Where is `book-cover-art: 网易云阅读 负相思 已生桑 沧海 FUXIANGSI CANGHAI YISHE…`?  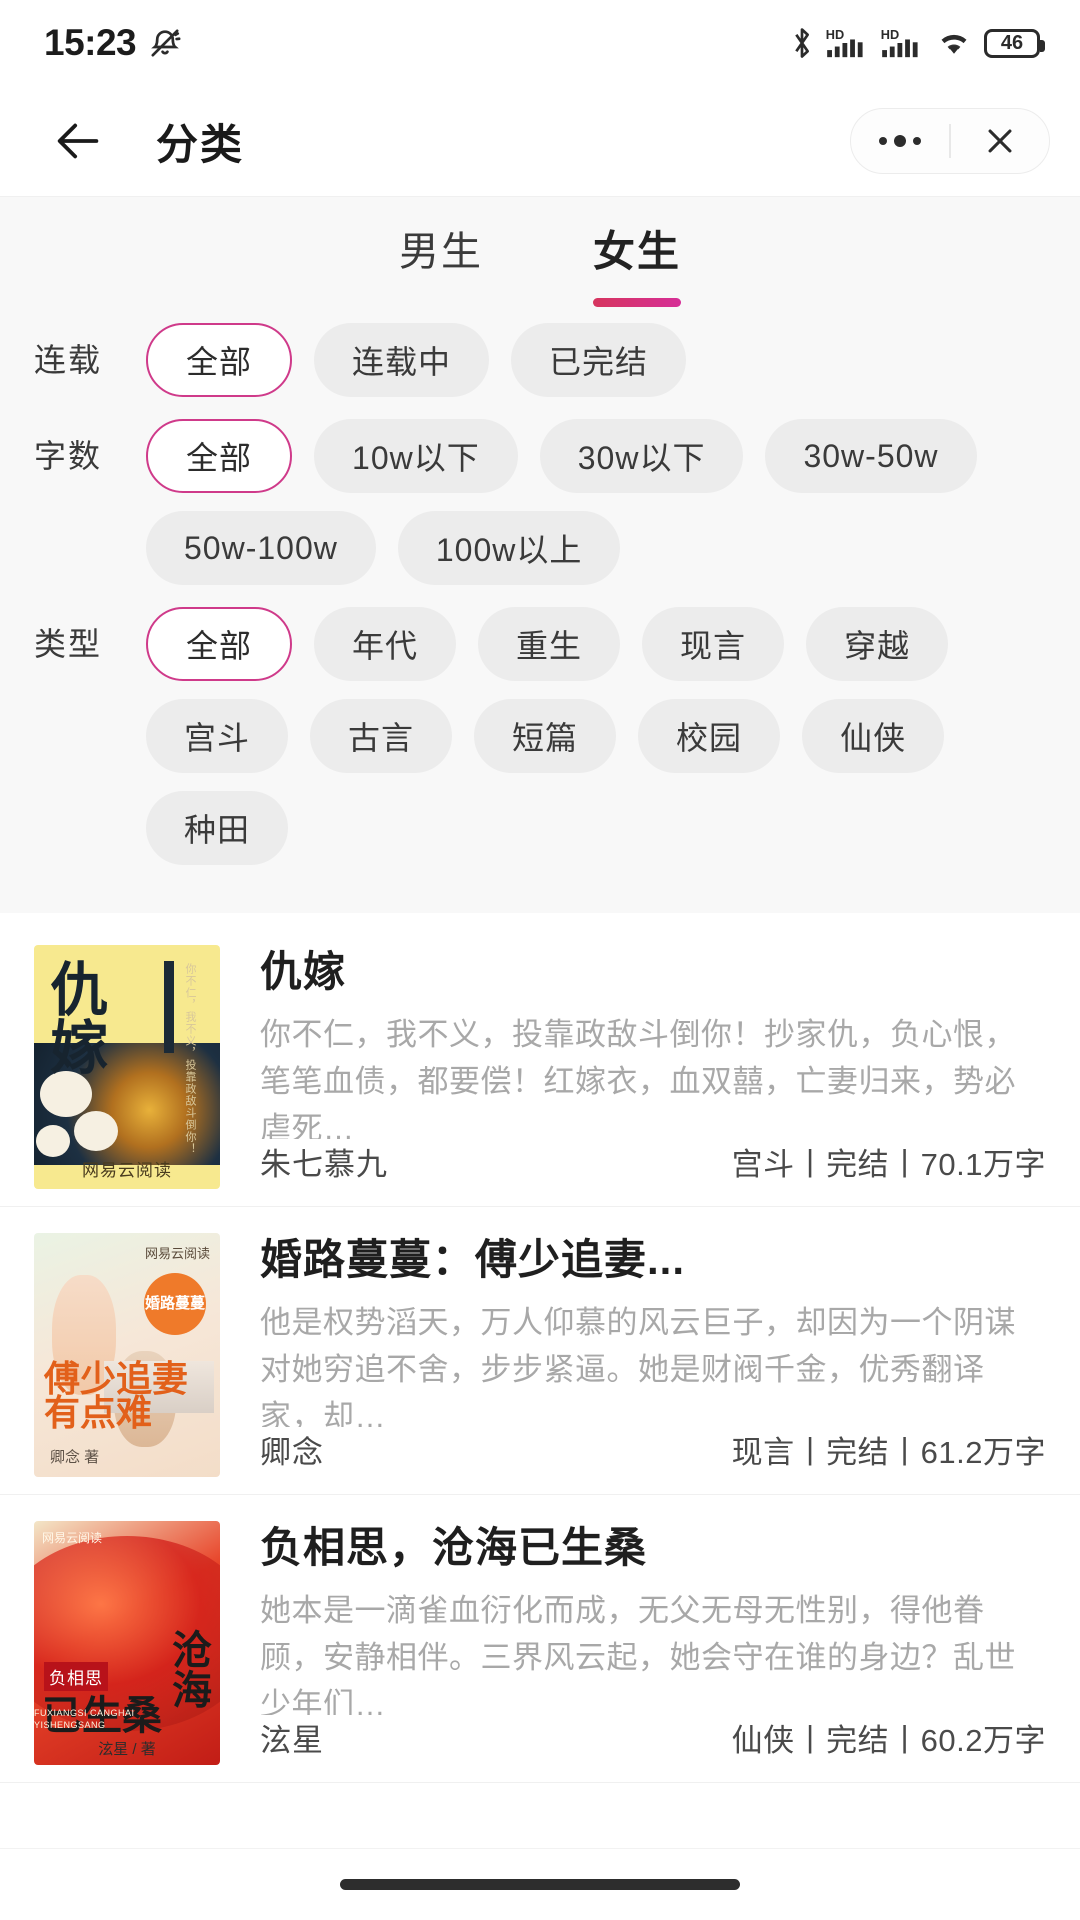
book-cover-art: 网易云阅读 负相思 已生桑 沧海 FUXIANGSI CANGHAI YISHE… is located at coordinates (127, 1643).